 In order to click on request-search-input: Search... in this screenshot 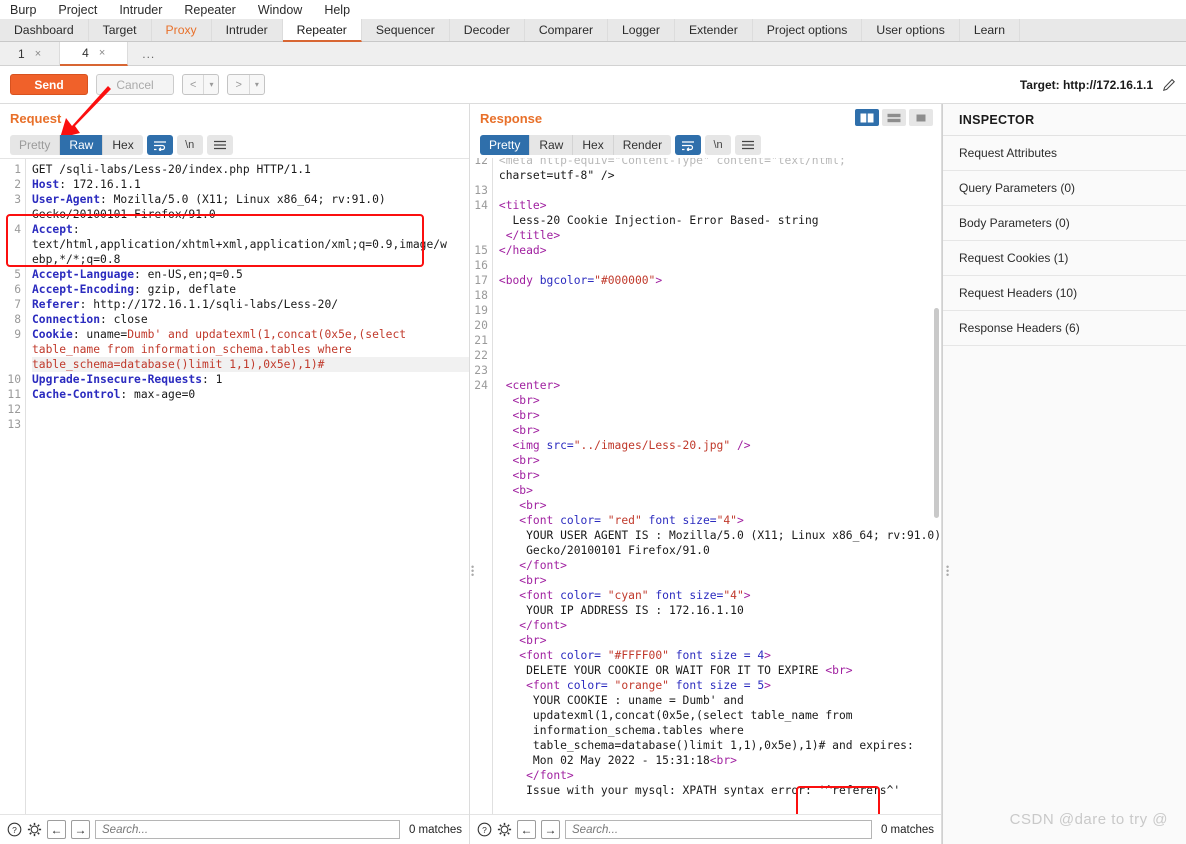, I will do `click(247, 829)`.